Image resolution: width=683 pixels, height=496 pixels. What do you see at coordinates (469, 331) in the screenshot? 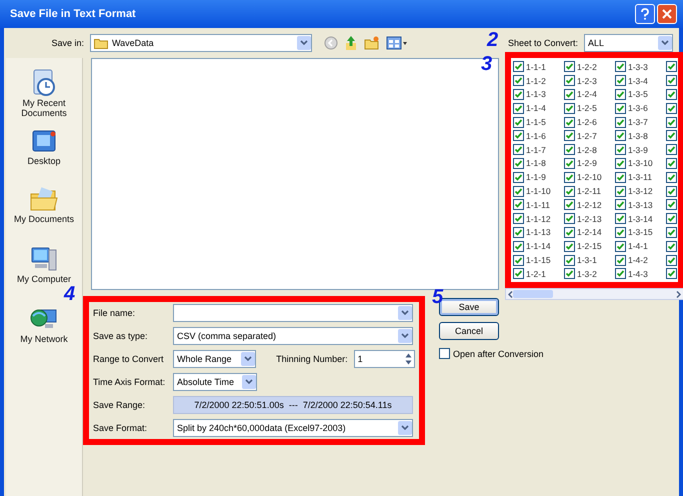
I see `dialog-button: Cancel` at bounding box center [469, 331].